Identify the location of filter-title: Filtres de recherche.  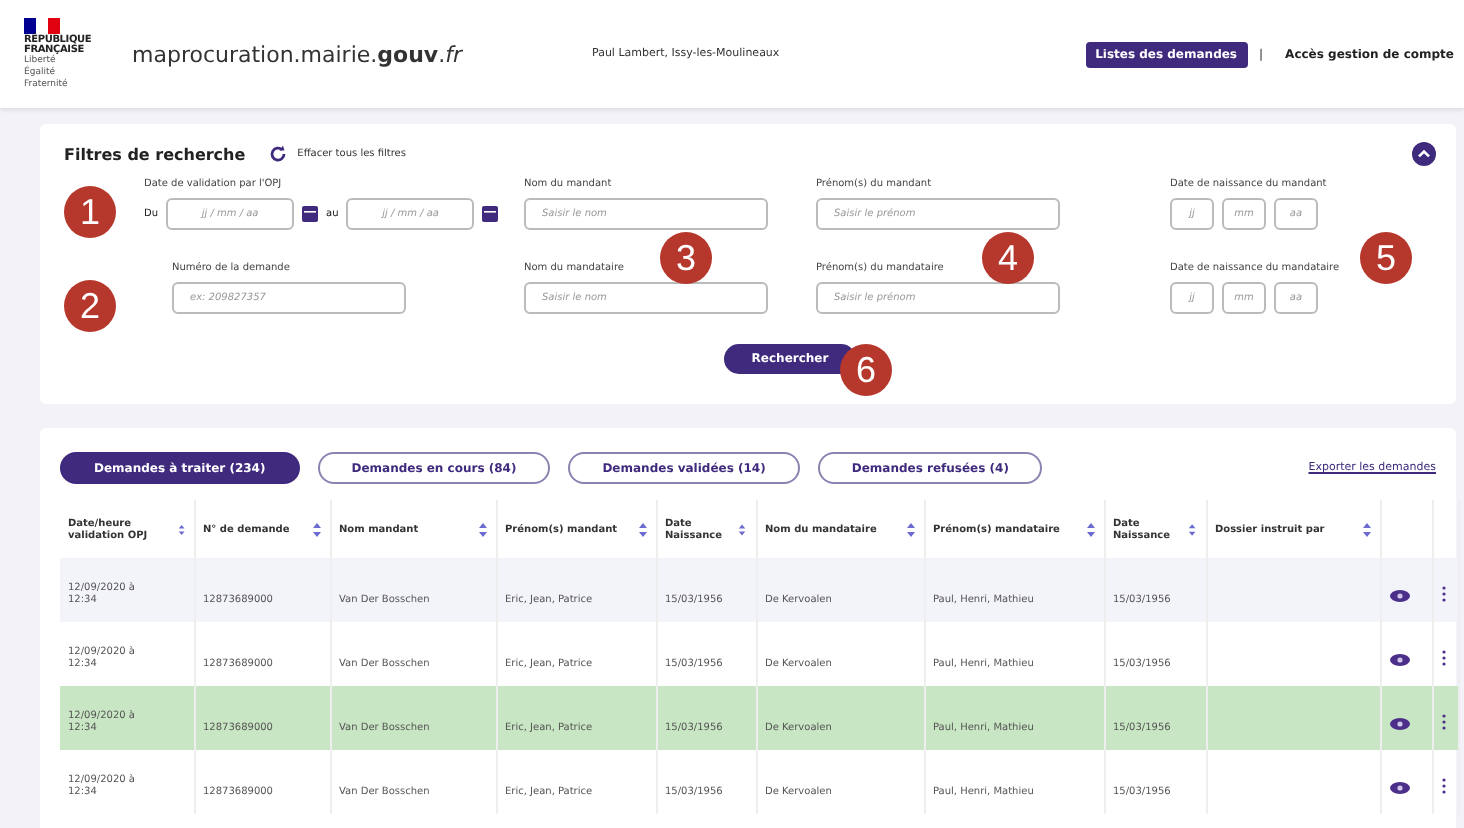
(155, 154).